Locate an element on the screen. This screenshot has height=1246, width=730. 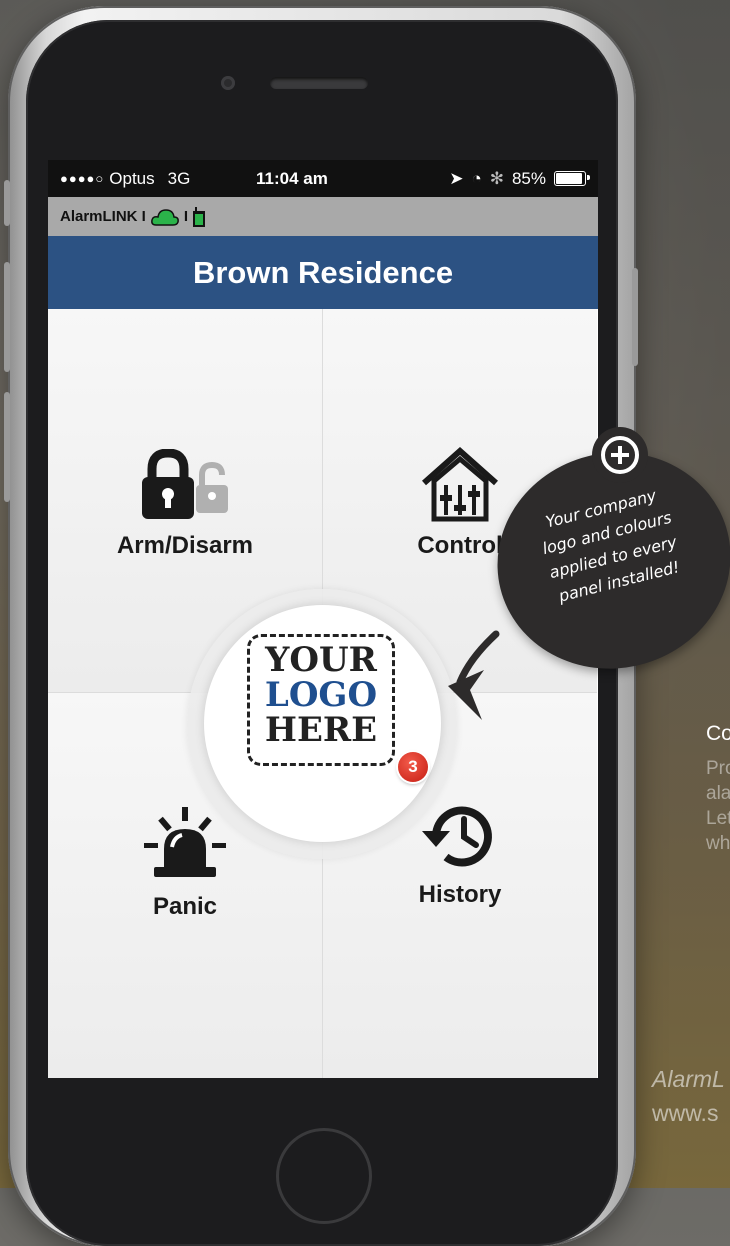
mute-switch is located at coordinates (7, 203).